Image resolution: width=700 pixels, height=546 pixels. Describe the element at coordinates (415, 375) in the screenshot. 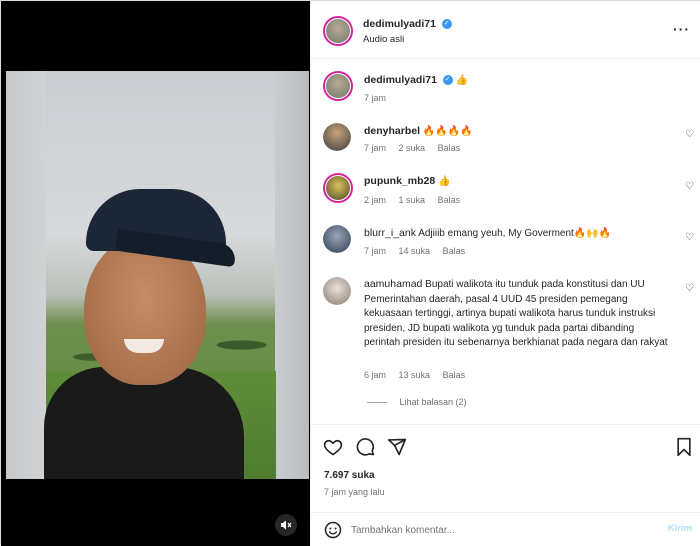

I see `comment-likes: 13 suka` at that location.